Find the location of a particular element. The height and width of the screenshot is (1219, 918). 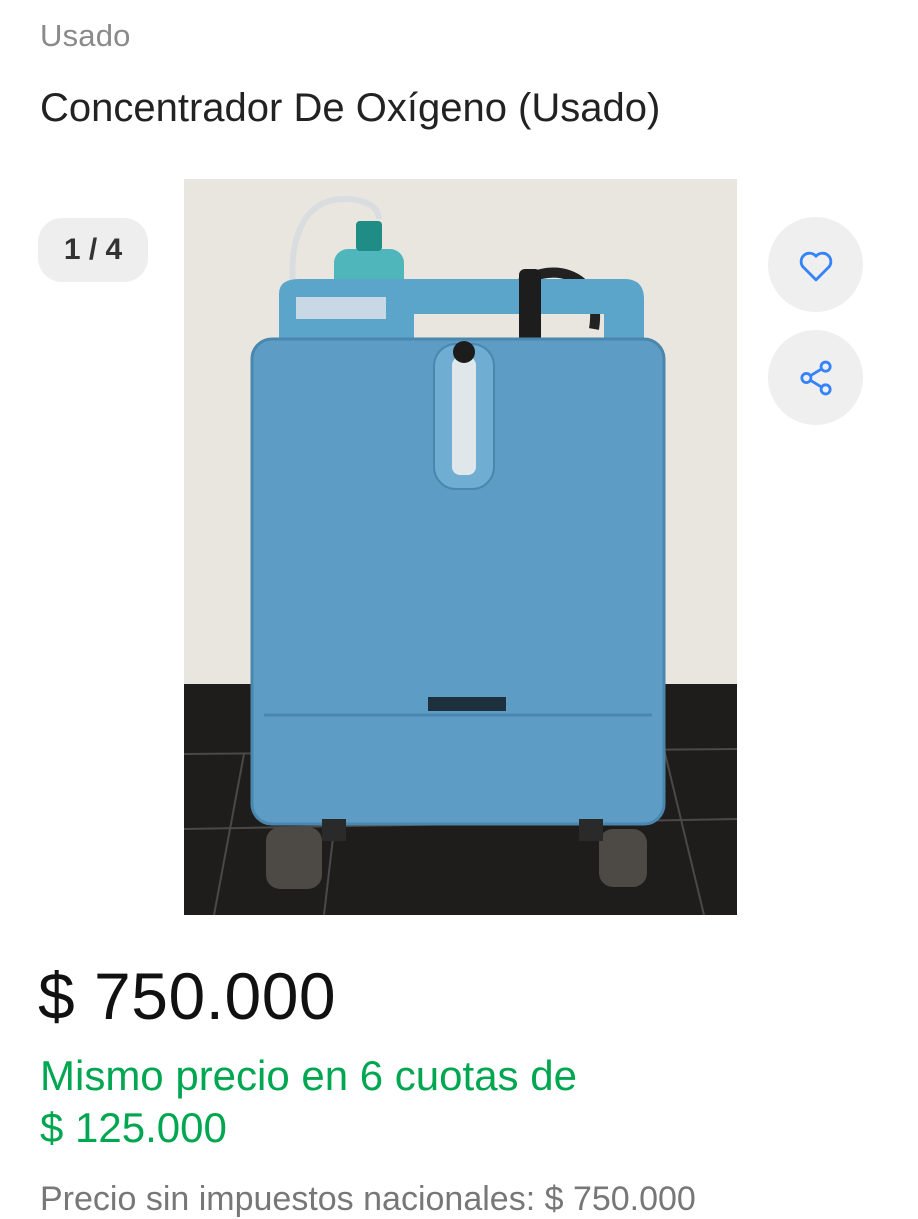

share-icon is located at coordinates (815, 377).